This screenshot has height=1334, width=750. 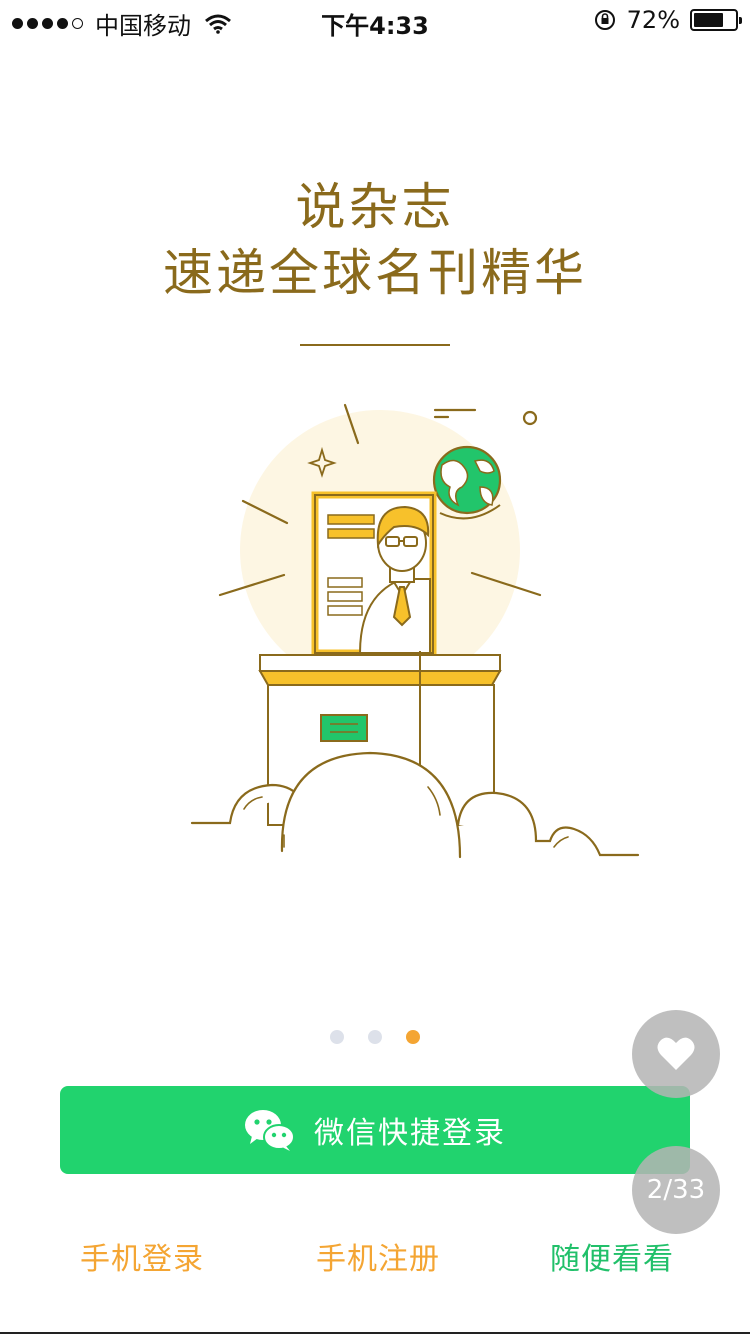 What do you see at coordinates (653, 20) in the screenshot?
I see `battery-percent: 72%` at bounding box center [653, 20].